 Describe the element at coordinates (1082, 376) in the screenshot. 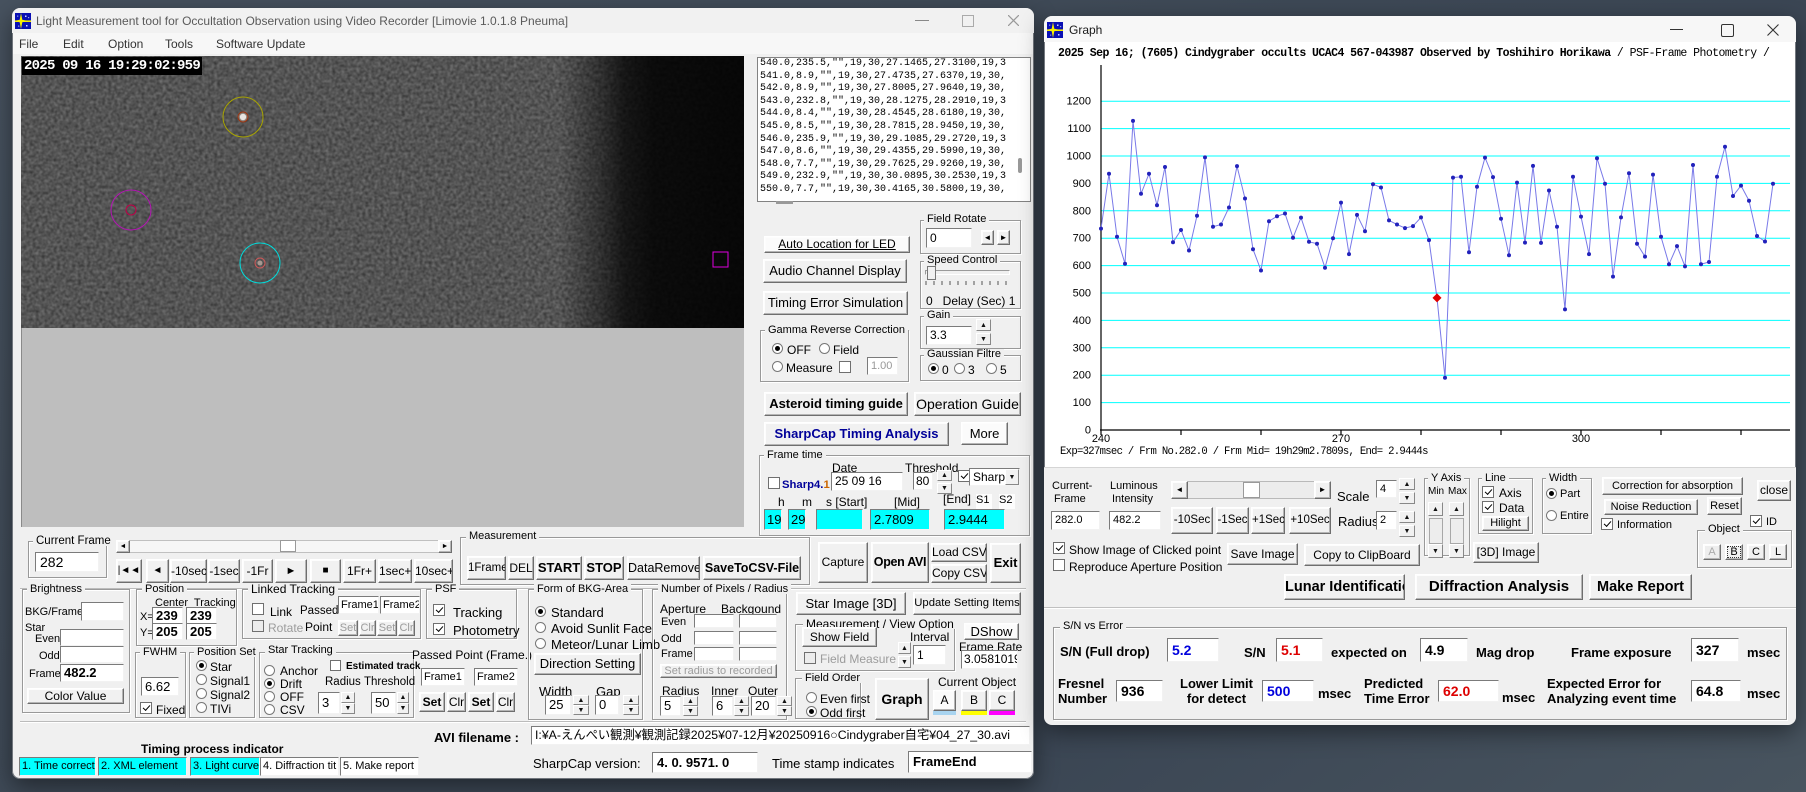

I see `svg-text: 200` at that location.